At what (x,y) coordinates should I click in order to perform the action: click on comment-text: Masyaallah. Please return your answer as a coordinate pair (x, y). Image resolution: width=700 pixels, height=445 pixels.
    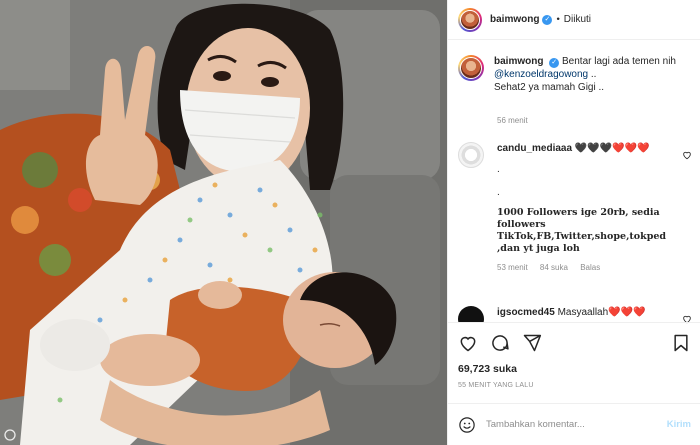
    Looking at the image, I should click on (583, 312).